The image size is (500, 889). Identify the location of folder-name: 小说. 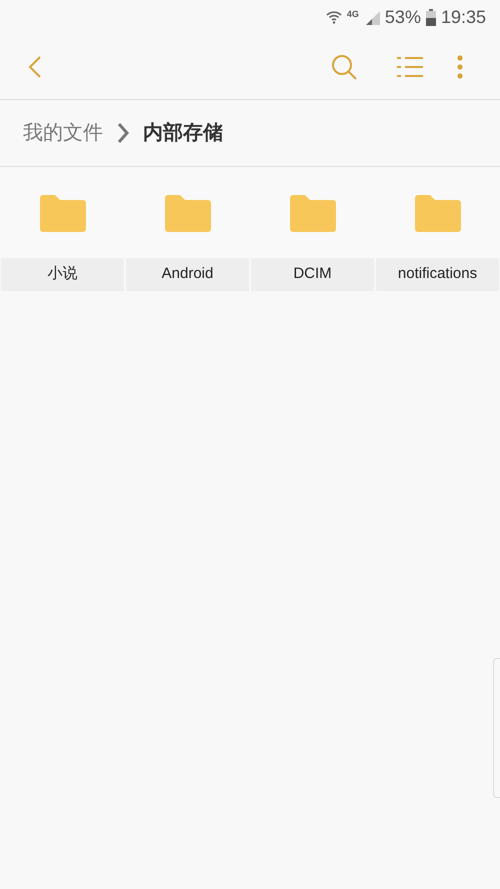
(62, 274).